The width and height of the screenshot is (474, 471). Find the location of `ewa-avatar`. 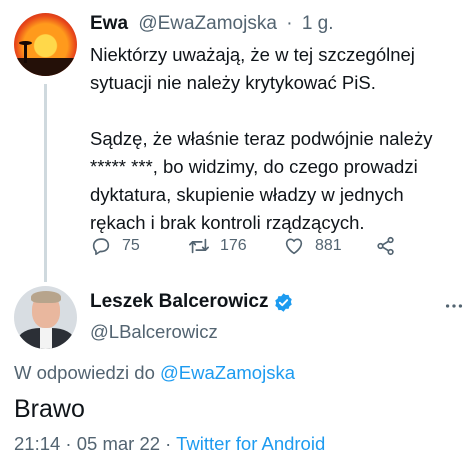

ewa-avatar is located at coordinates (45, 44).